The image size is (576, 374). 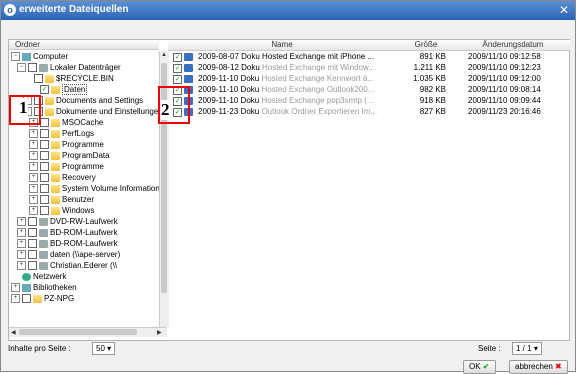 What do you see at coordinates (44, 288) in the screenshot?
I see `tree-item: + Bibliotheken` at bounding box center [44, 288].